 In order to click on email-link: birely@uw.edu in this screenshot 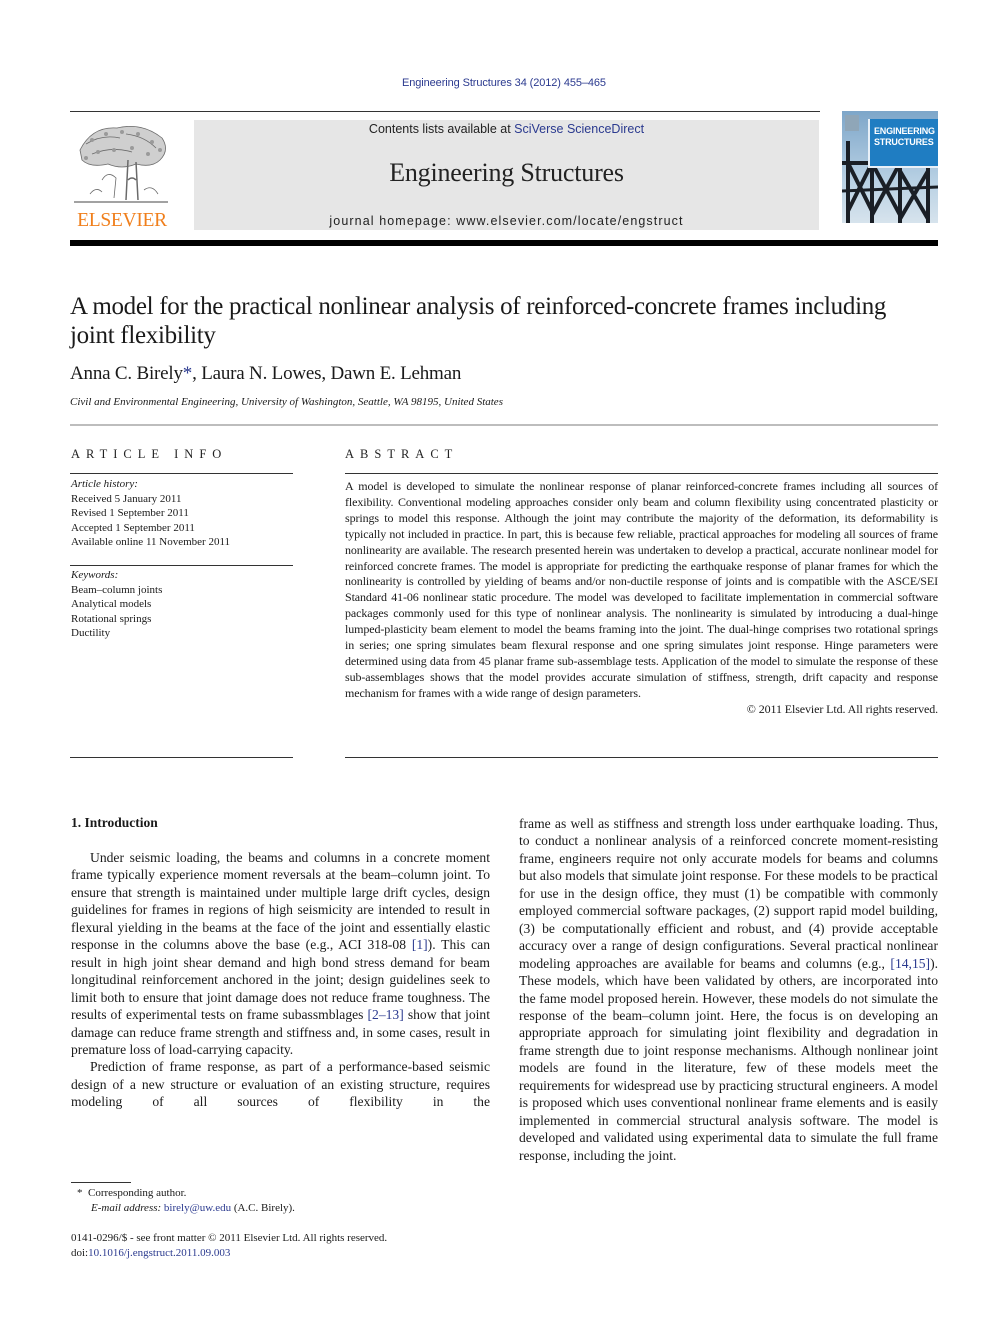, I will do `click(197, 1208)`.